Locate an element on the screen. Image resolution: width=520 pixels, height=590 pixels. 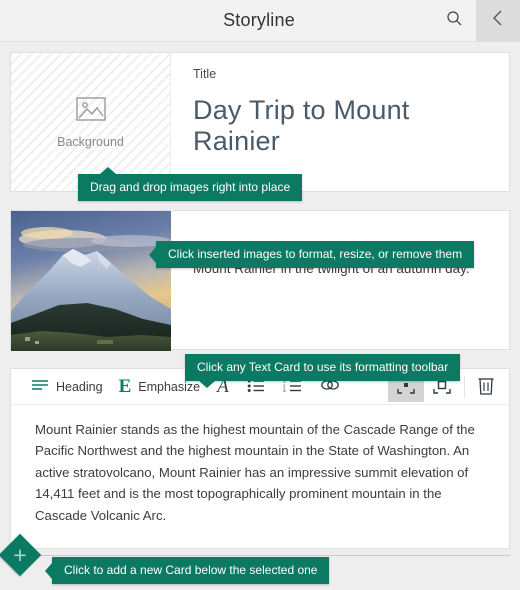
background-image-dropzone: Background is located at coordinates (91, 122).